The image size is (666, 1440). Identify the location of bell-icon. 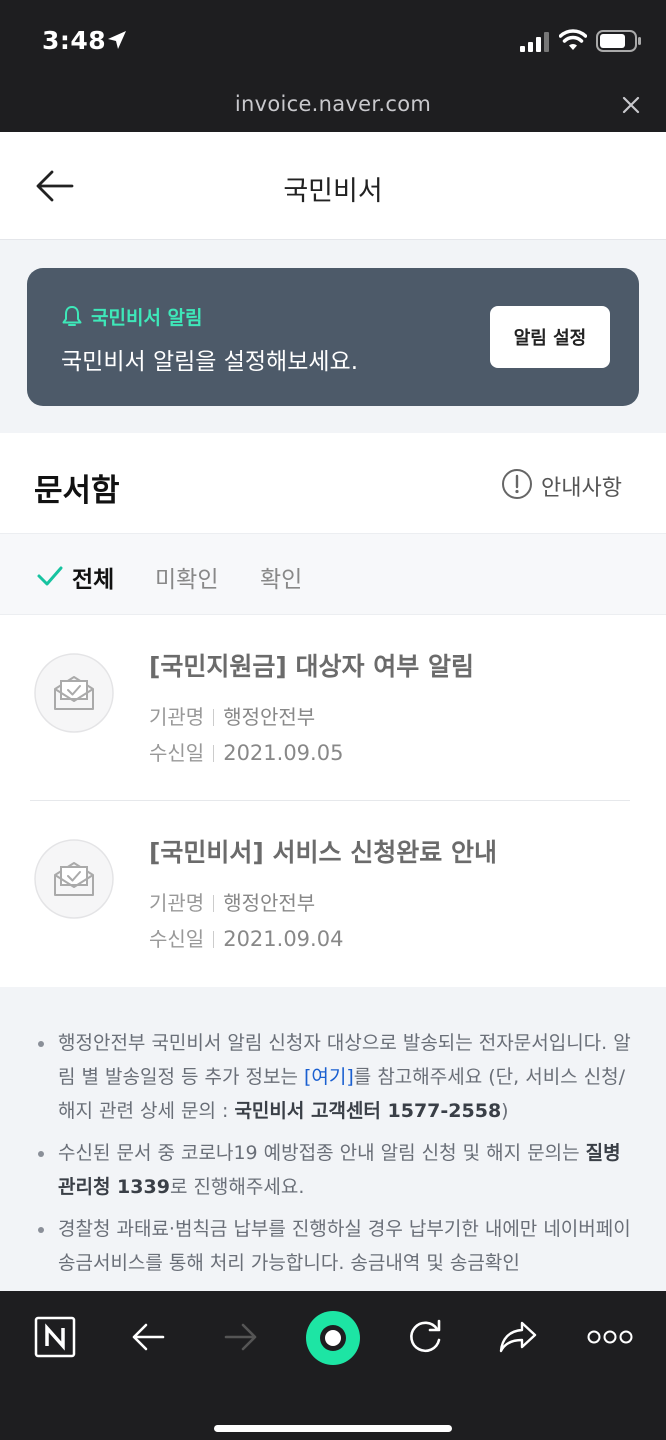
(72, 316).